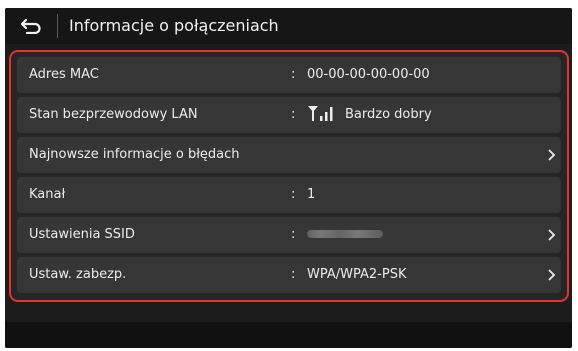 The width and height of the screenshot is (578, 351). Describe the element at coordinates (289, 75) in the screenshot. I see `row-mac-address: Adres MAC : 00-00-00-00-00-00` at that location.